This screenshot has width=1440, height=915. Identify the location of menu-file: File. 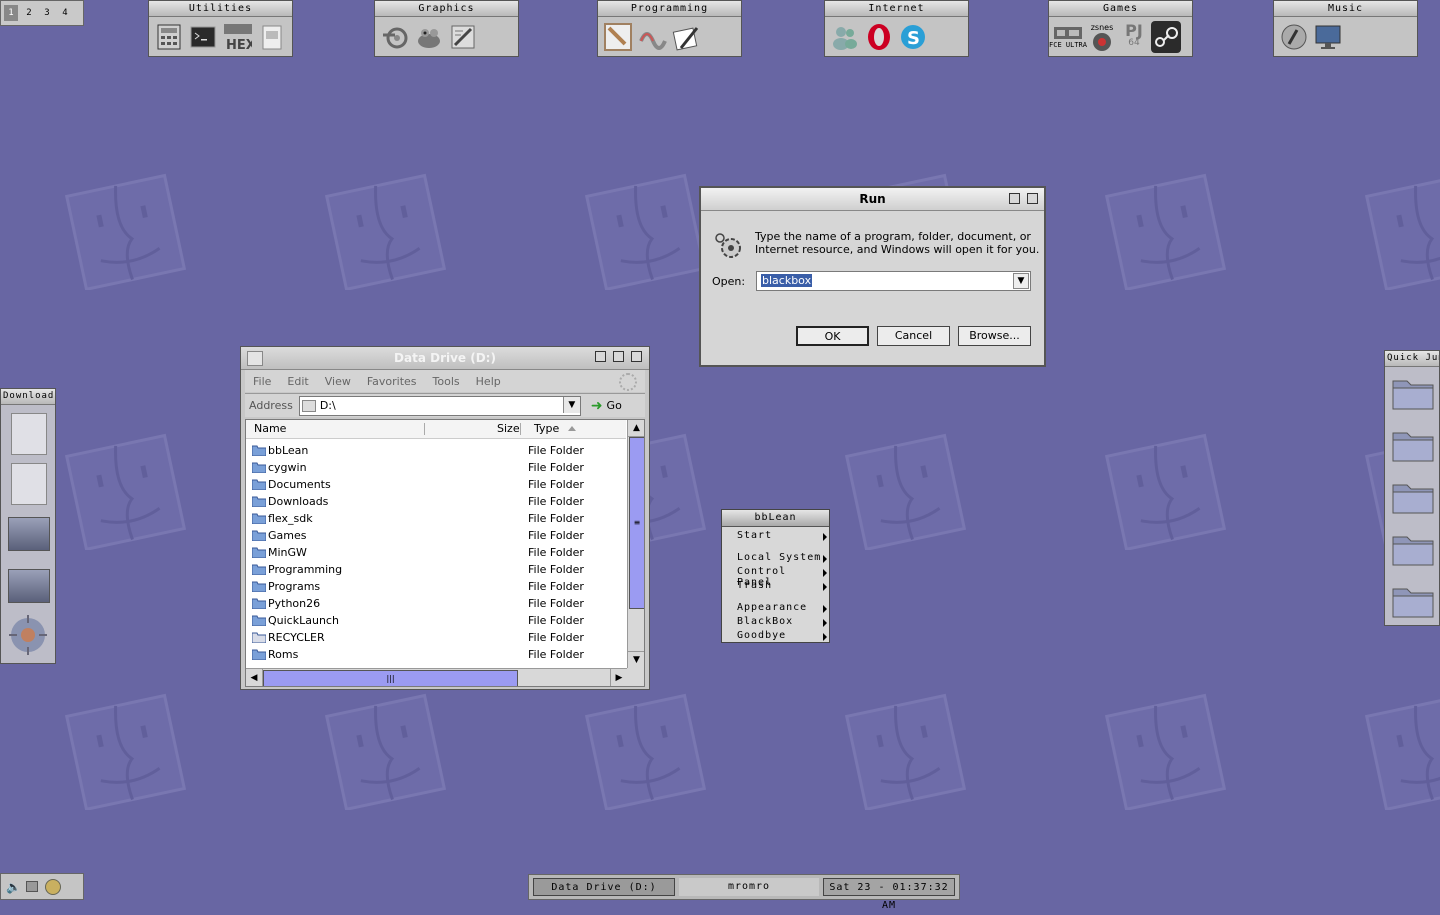
(262, 381).